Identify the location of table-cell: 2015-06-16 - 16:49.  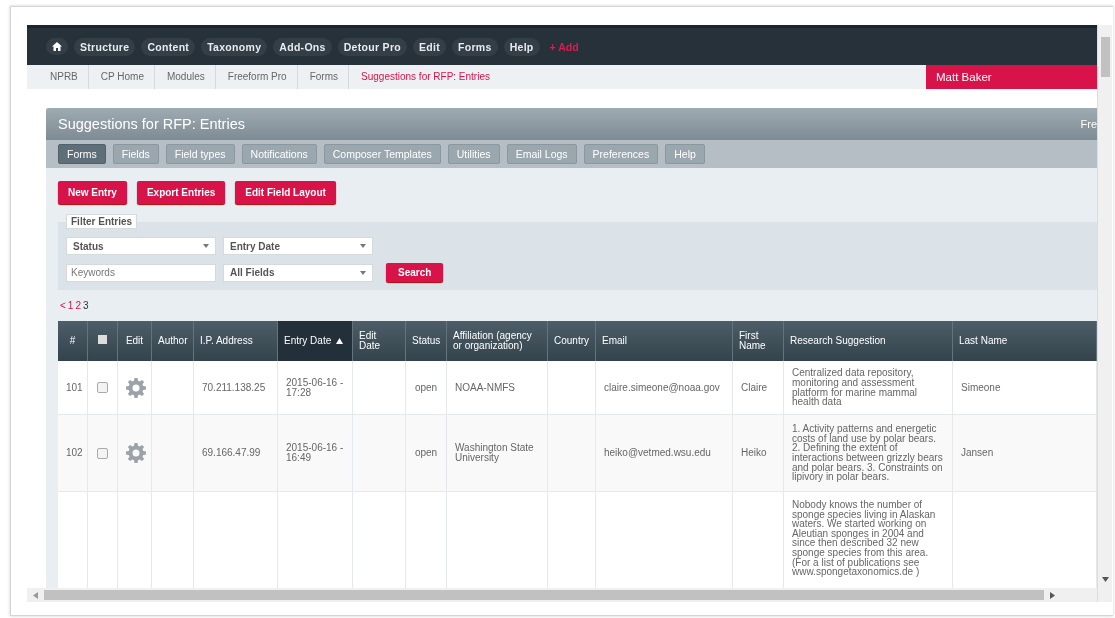
(315, 452).